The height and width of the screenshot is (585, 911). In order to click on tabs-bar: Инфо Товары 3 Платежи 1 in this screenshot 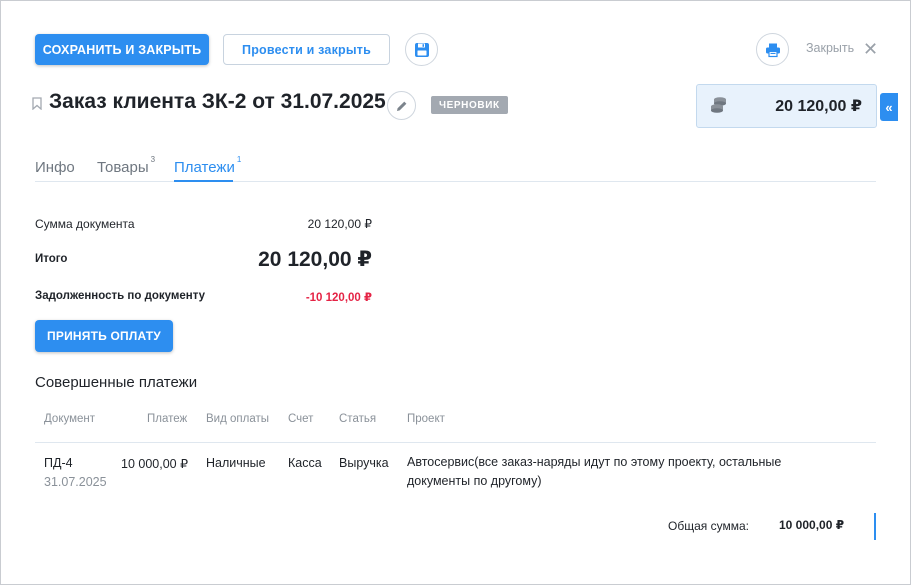, I will do `click(455, 168)`.